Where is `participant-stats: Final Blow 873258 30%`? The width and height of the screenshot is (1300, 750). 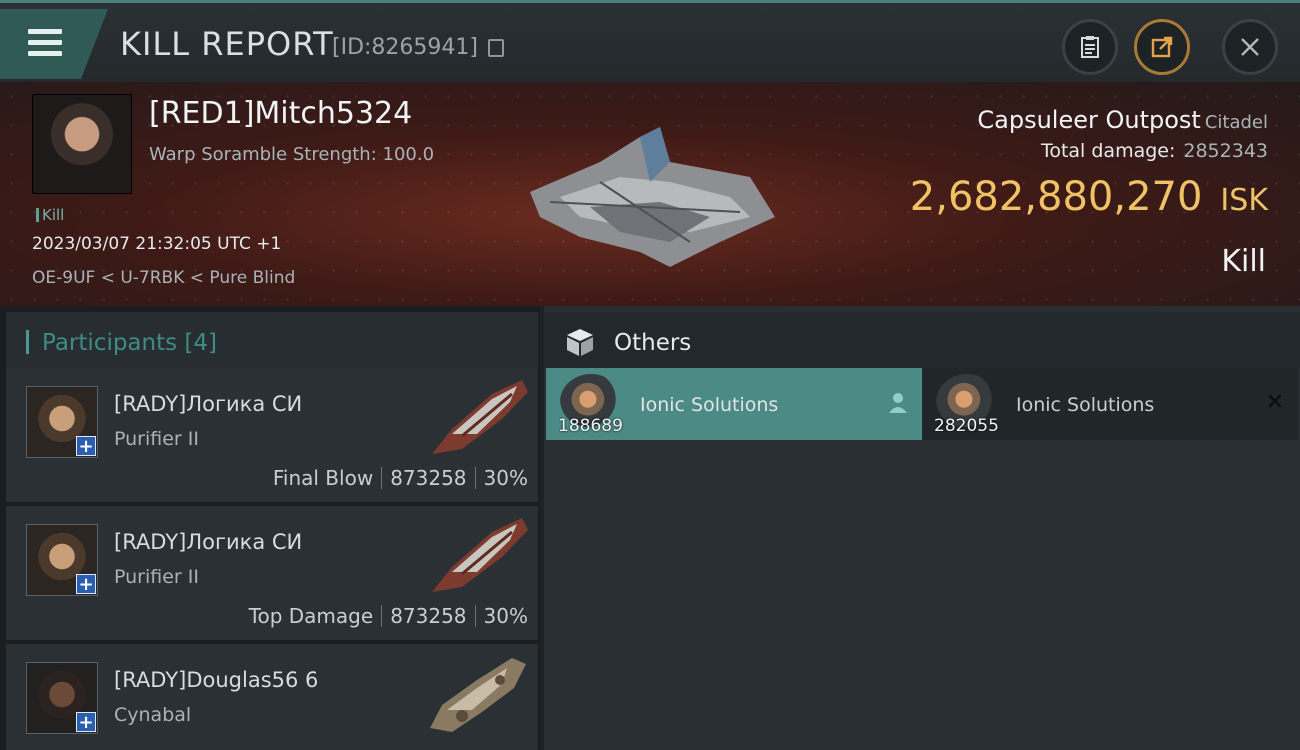 participant-stats: Final Blow 873258 30% is located at coordinates (400, 478).